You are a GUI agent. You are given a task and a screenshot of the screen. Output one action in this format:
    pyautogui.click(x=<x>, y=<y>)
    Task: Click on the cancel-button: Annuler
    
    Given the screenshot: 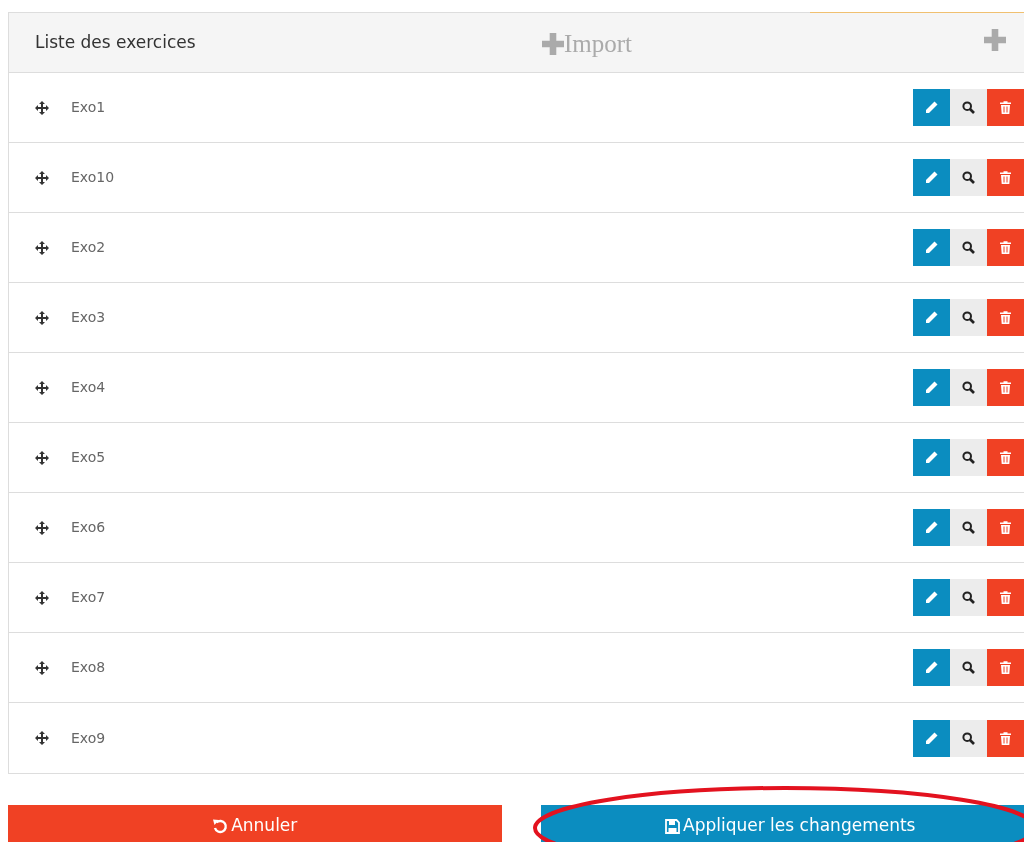 What is the action you would take?
    pyautogui.click(x=255, y=823)
    